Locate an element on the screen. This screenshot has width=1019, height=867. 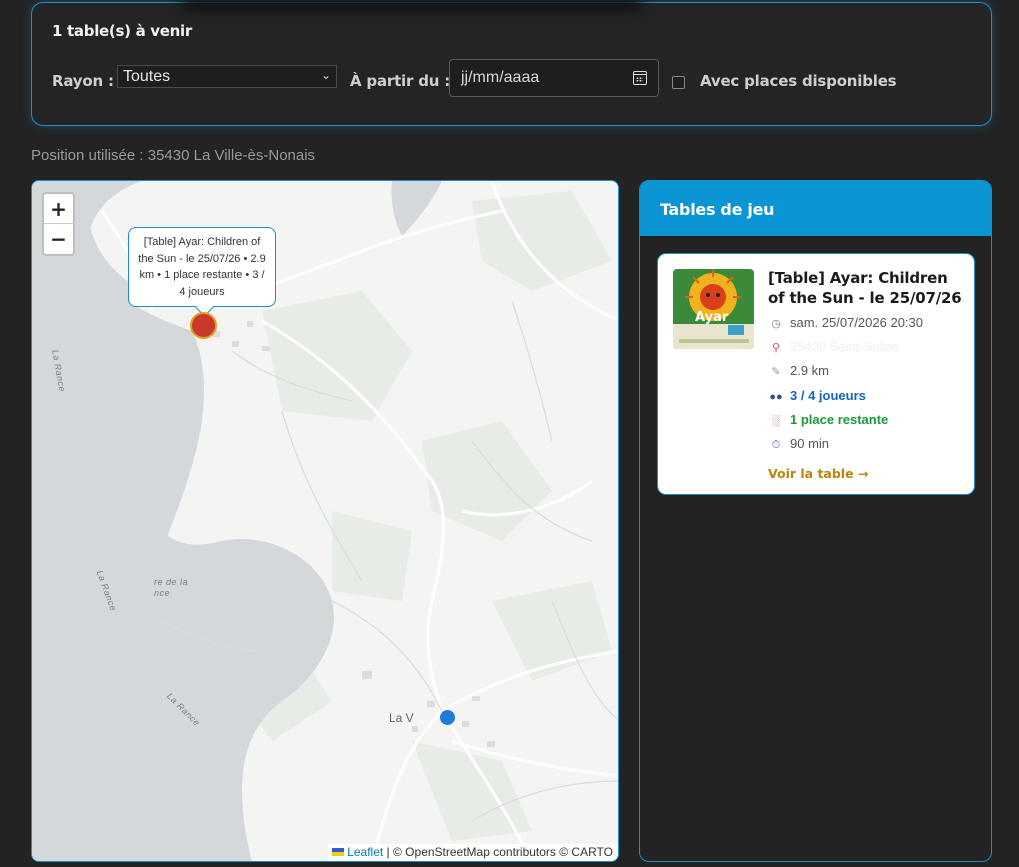
chevron-down-icon: ⌄ is located at coordinates (325, 75).